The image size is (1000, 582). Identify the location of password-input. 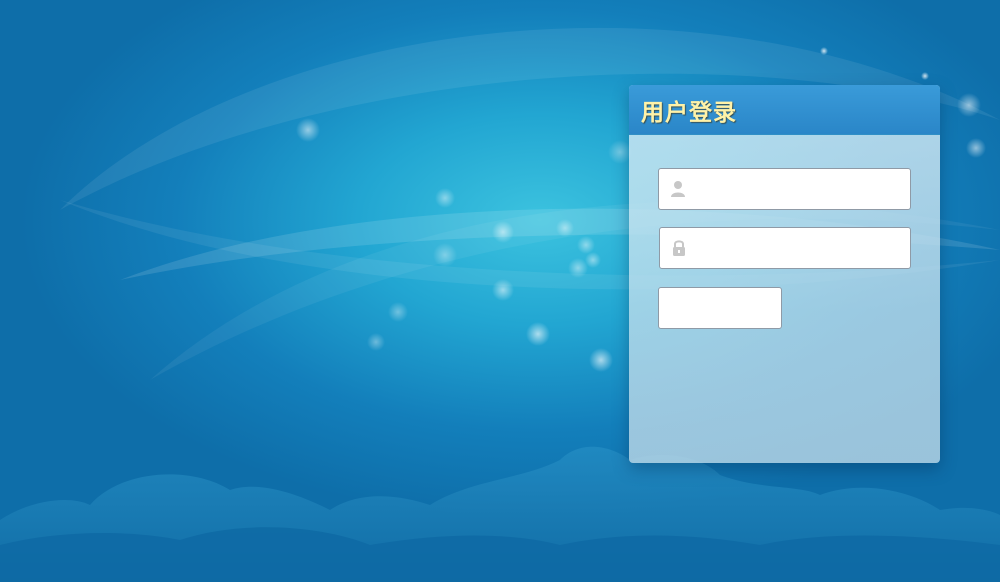
(803, 249).